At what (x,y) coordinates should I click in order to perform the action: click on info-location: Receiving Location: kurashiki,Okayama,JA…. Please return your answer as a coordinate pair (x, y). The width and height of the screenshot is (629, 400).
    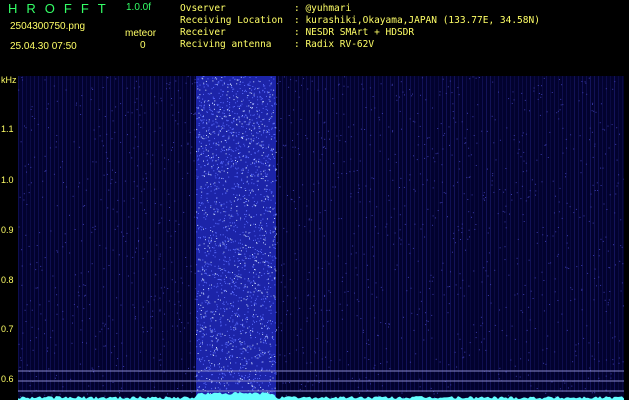
    Looking at the image, I should click on (360, 20).